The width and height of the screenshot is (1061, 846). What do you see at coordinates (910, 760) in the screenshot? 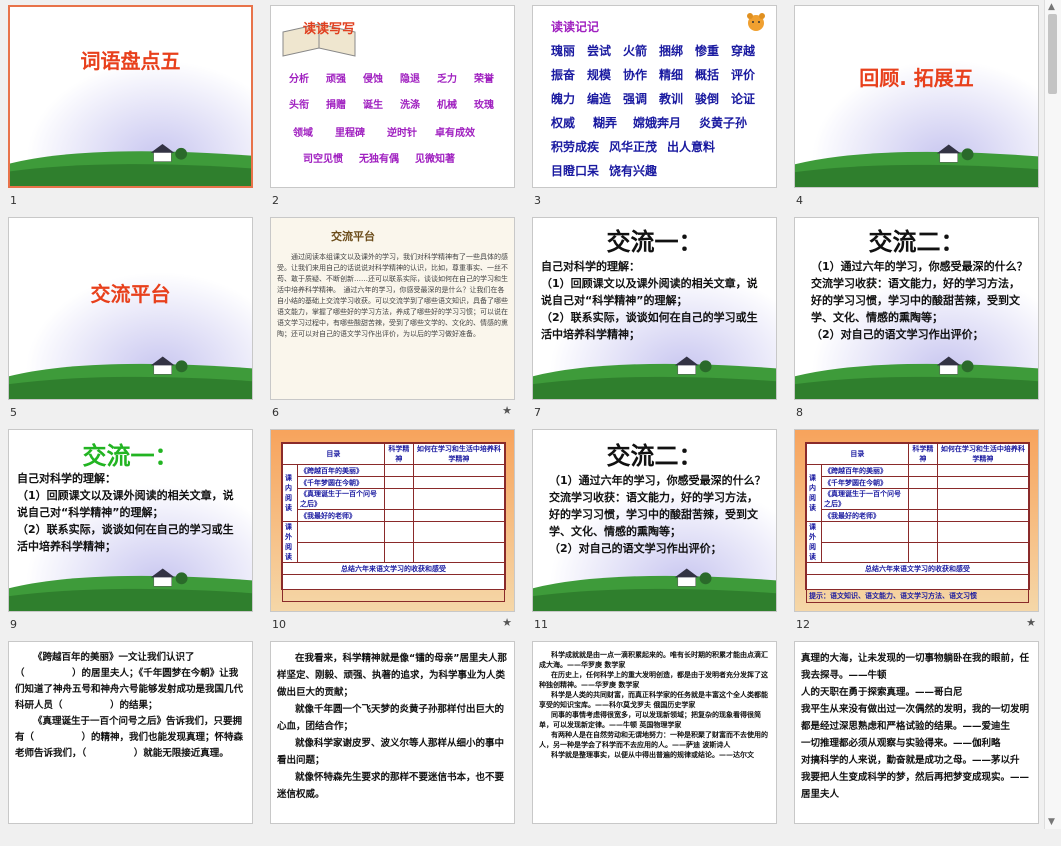
I see `body-paragraph: 对搞科学的人来说，勤奋就是成功之母。——茅以升` at bounding box center [910, 760].